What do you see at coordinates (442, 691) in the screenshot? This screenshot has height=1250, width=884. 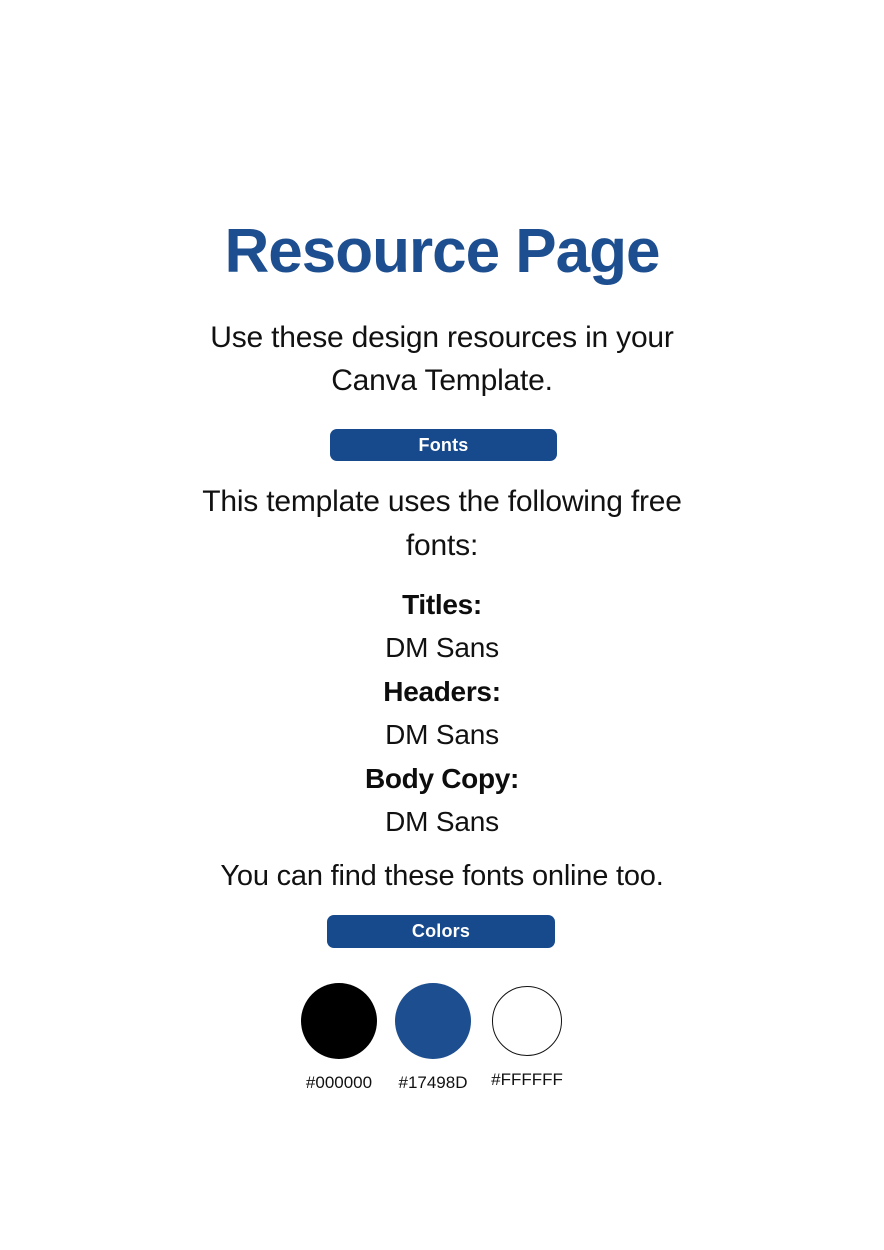 I see `font-role-label: Headers:` at bounding box center [442, 691].